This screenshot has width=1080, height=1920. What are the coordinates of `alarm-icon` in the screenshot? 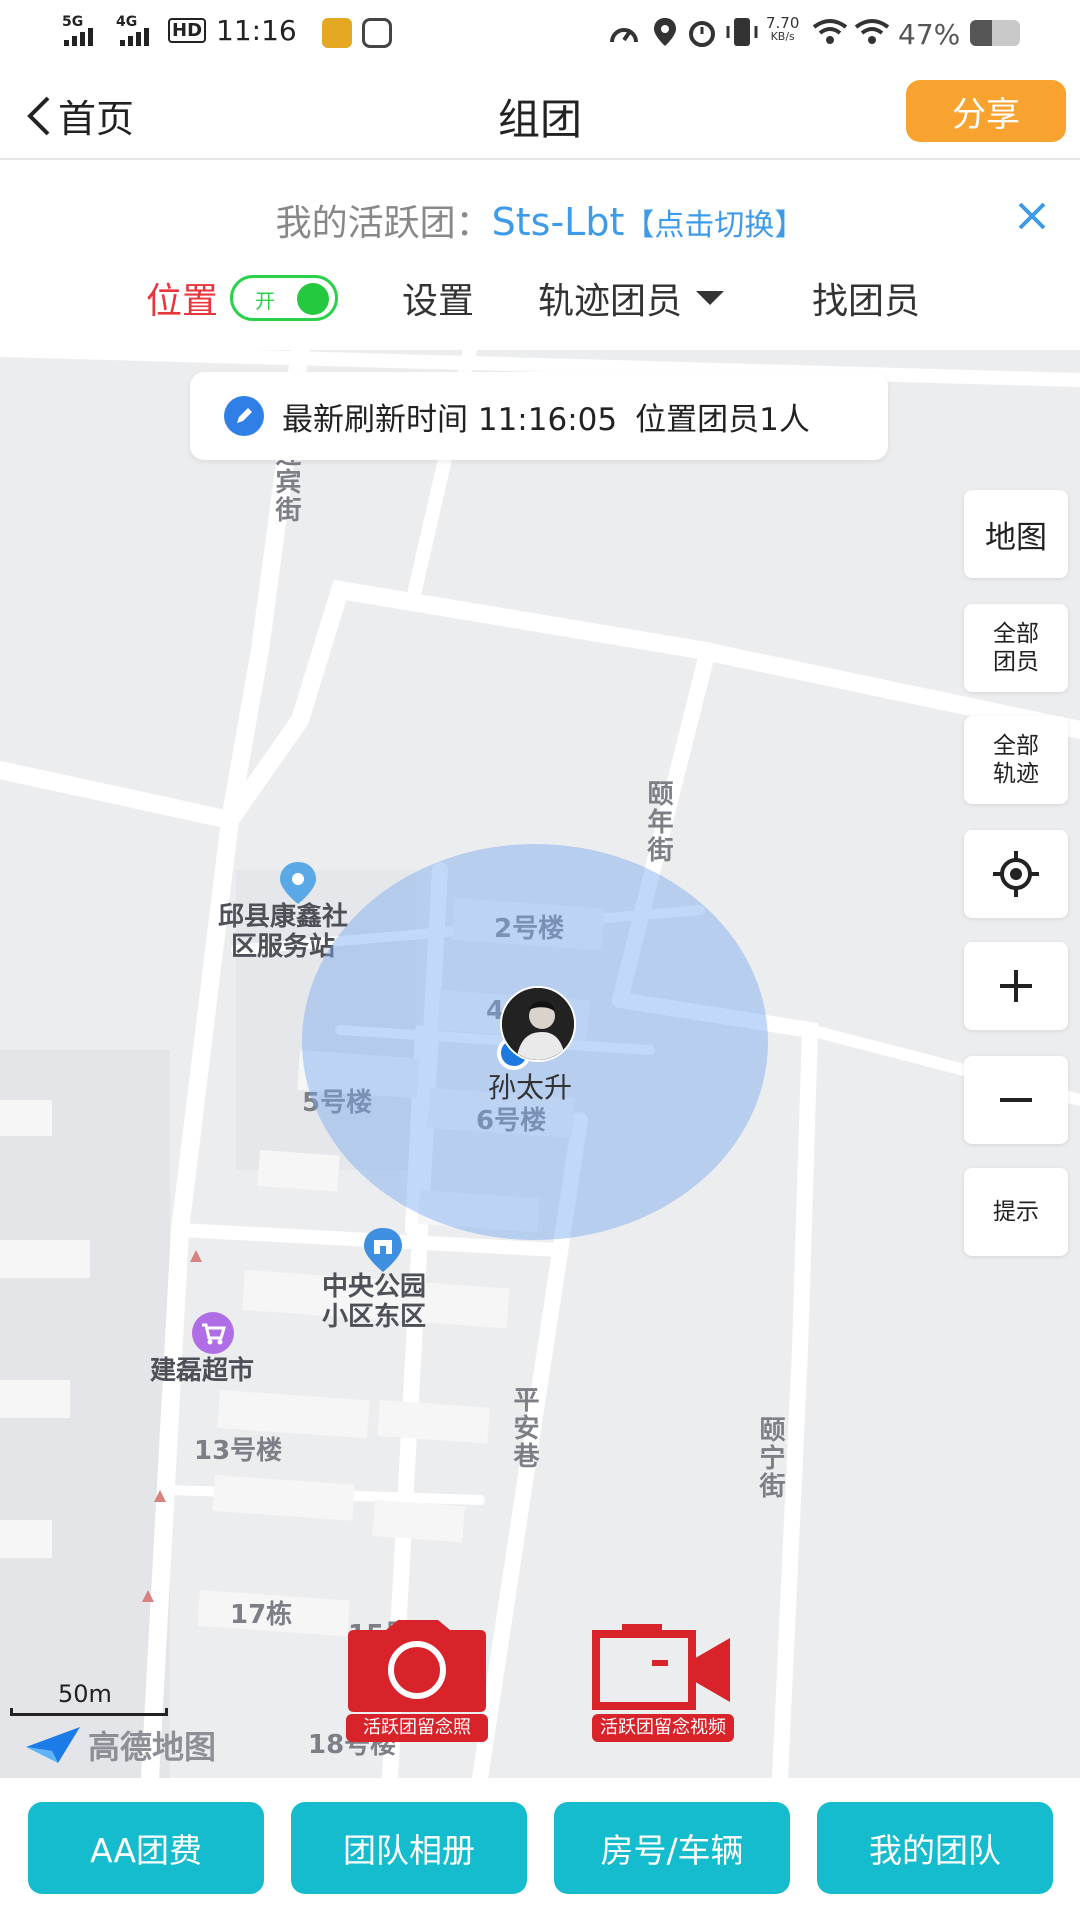 It's located at (702, 34).